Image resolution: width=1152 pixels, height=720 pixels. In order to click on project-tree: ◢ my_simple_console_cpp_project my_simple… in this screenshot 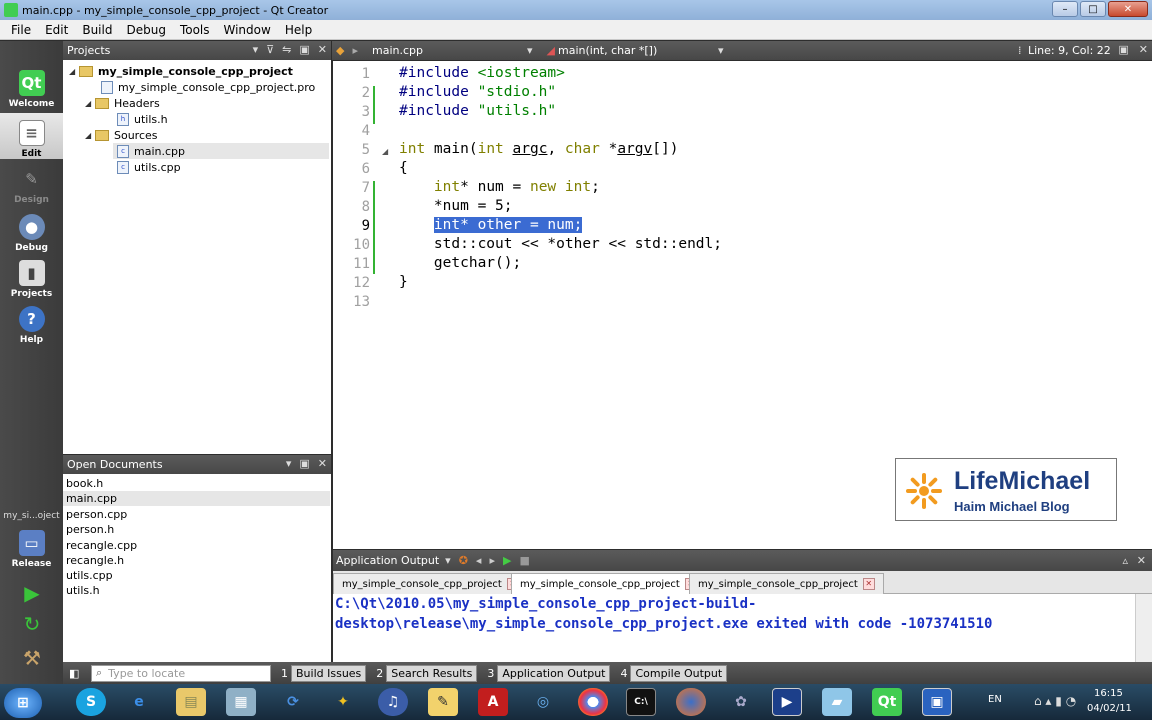, I will do `click(197, 257)`.